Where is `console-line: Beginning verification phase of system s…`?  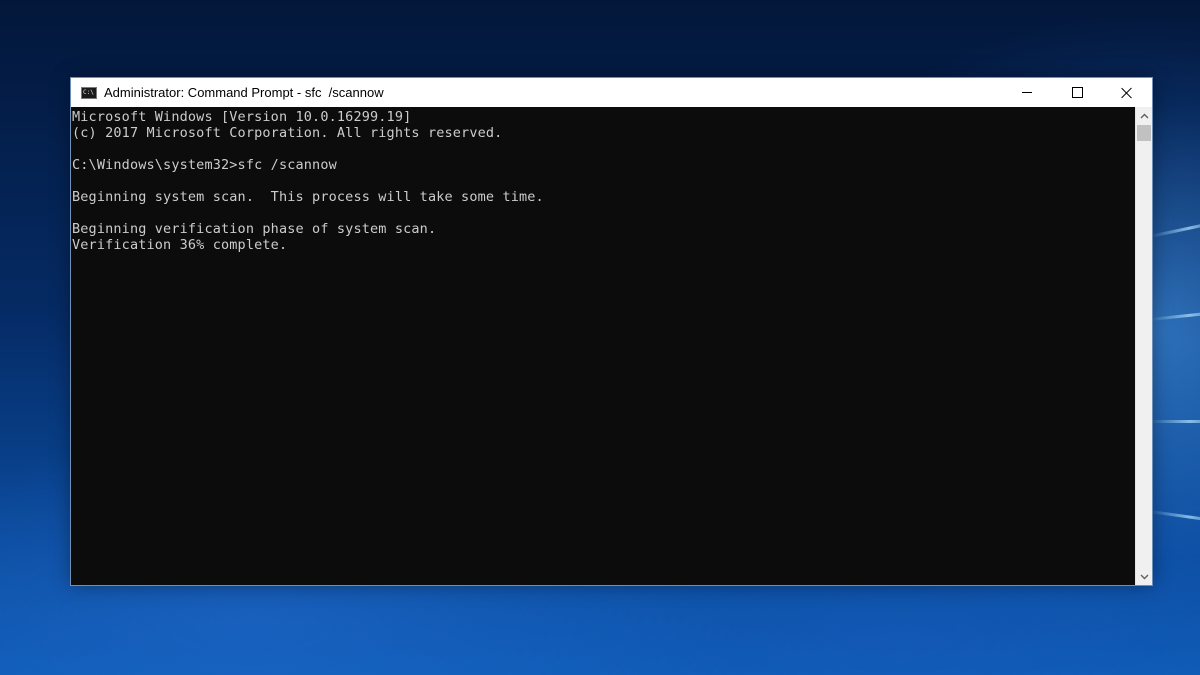 console-line: Beginning verification phase of system s… is located at coordinates (254, 229).